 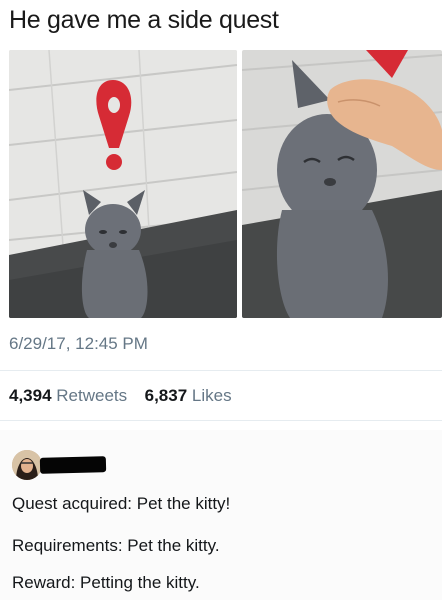 What do you see at coordinates (91, 395) in the screenshot?
I see `retweets-label: Retweets` at bounding box center [91, 395].